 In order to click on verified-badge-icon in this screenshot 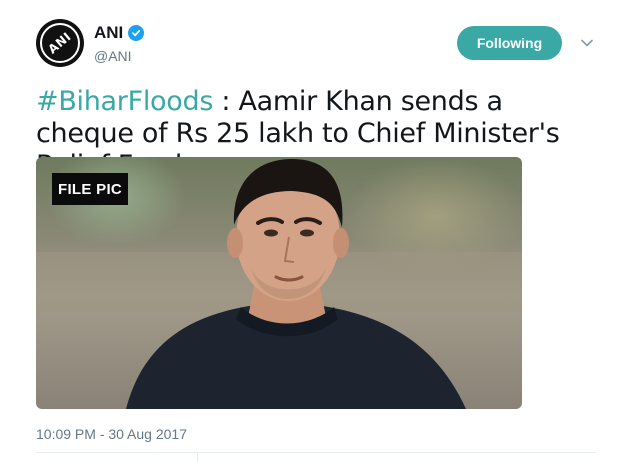, I will do `click(136, 33)`.